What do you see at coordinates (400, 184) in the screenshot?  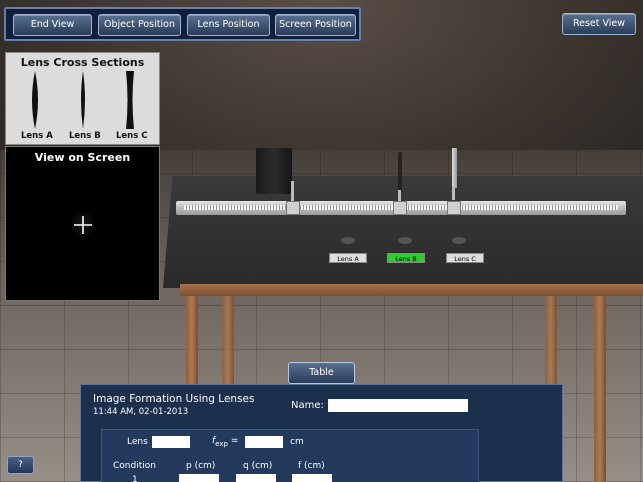 I see `lens-holder` at bounding box center [400, 184].